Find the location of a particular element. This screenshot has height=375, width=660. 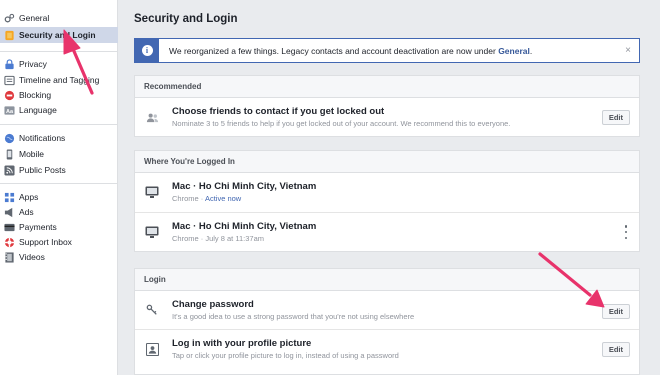

session-details: Chrome · July 8 at 11:37am is located at coordinates (218, 238).